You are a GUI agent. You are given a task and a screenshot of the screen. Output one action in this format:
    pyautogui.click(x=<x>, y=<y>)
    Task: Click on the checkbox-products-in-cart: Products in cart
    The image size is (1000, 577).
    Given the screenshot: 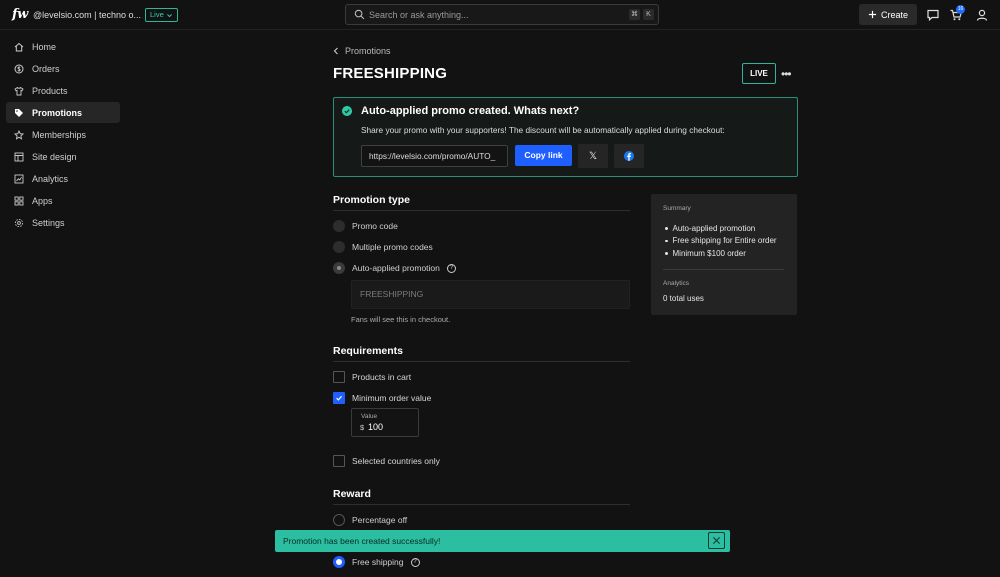 What is the action you would take?
    pyautogui.click(x=372, y=377)
    